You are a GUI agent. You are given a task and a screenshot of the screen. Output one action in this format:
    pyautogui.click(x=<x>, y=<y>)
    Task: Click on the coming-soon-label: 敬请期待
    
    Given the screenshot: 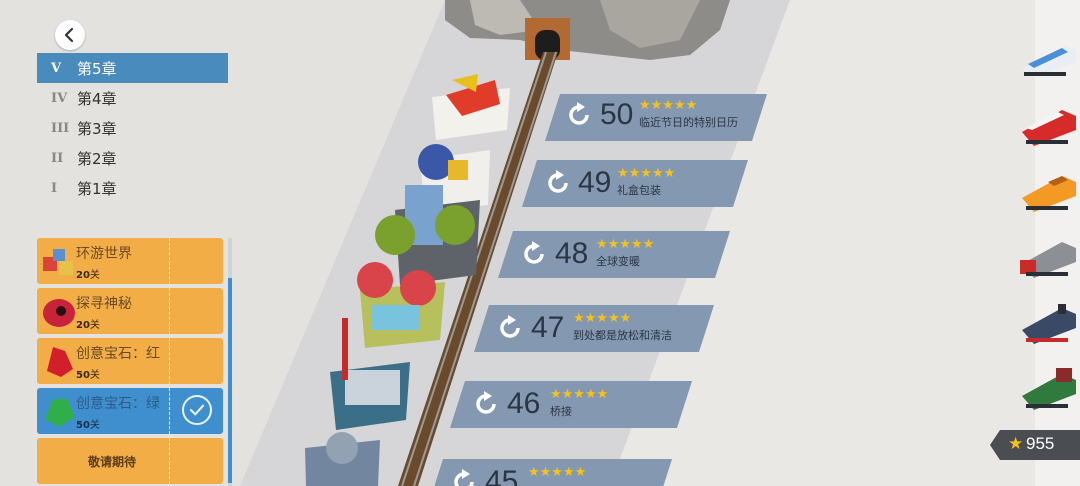 What is the action you would take?
    pyautogui.click(x=111, y=462)
    